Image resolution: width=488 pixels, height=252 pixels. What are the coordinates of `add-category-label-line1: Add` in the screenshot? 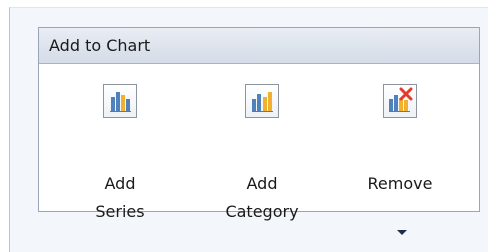 It's located at (262, 183).